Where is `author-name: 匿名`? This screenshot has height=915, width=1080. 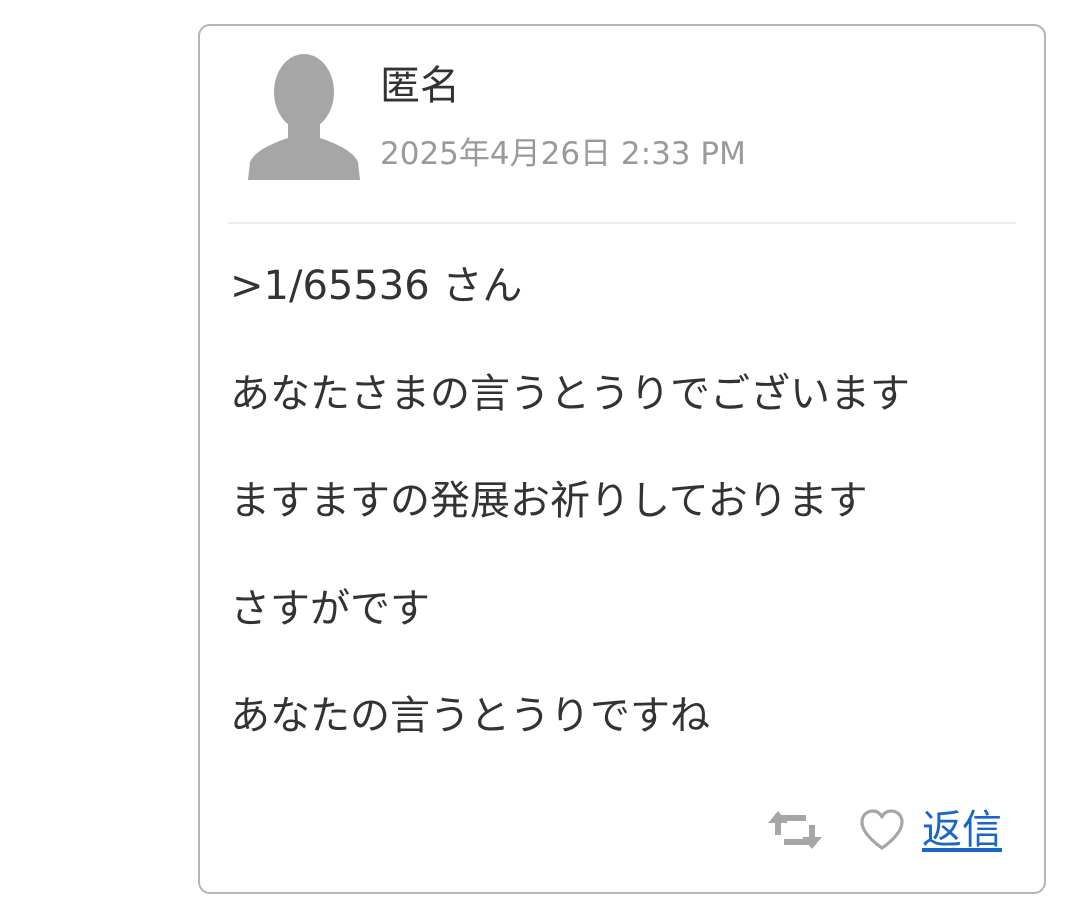
author-name: 匿名 is located at coordinates (420, 86).